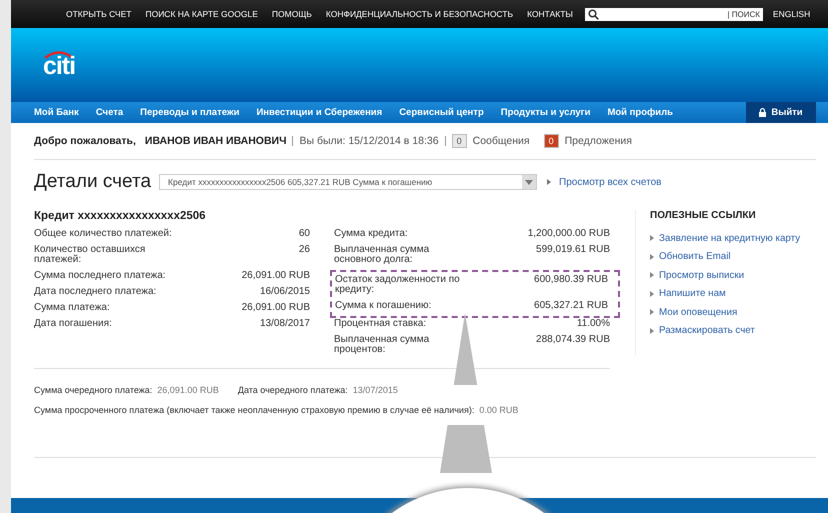  What do you see at coordinates (382, 255) in the screenshot?
I see `field-label: Выплаченная сумма основного долга:` at bounding box center [382, 255].